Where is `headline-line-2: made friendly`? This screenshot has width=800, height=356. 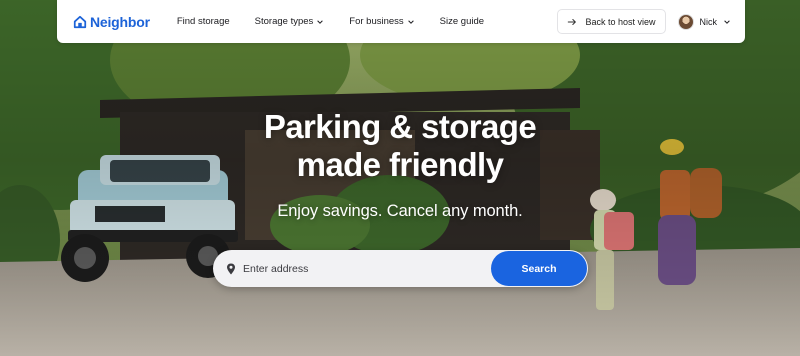
headline-line-2: made friendly is located at coordinates (400, 164).